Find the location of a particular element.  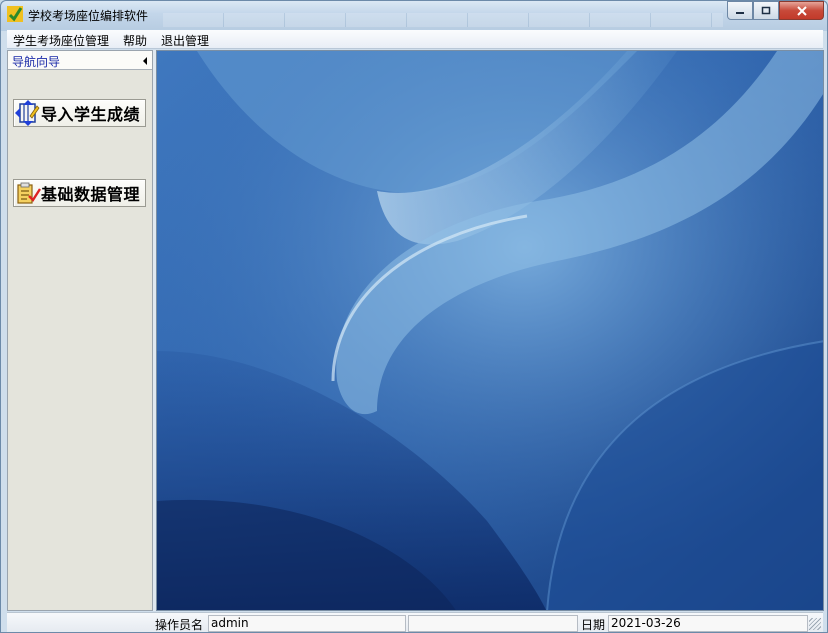

date-label: 日期 is located at coordinates (593, 625).